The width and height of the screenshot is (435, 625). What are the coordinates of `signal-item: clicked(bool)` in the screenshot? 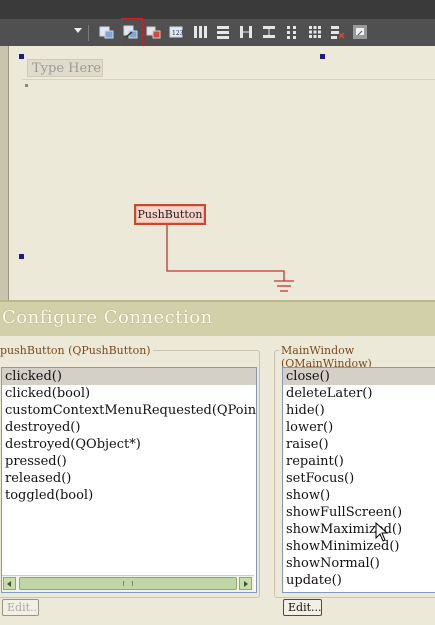 It's located at (129, 393).